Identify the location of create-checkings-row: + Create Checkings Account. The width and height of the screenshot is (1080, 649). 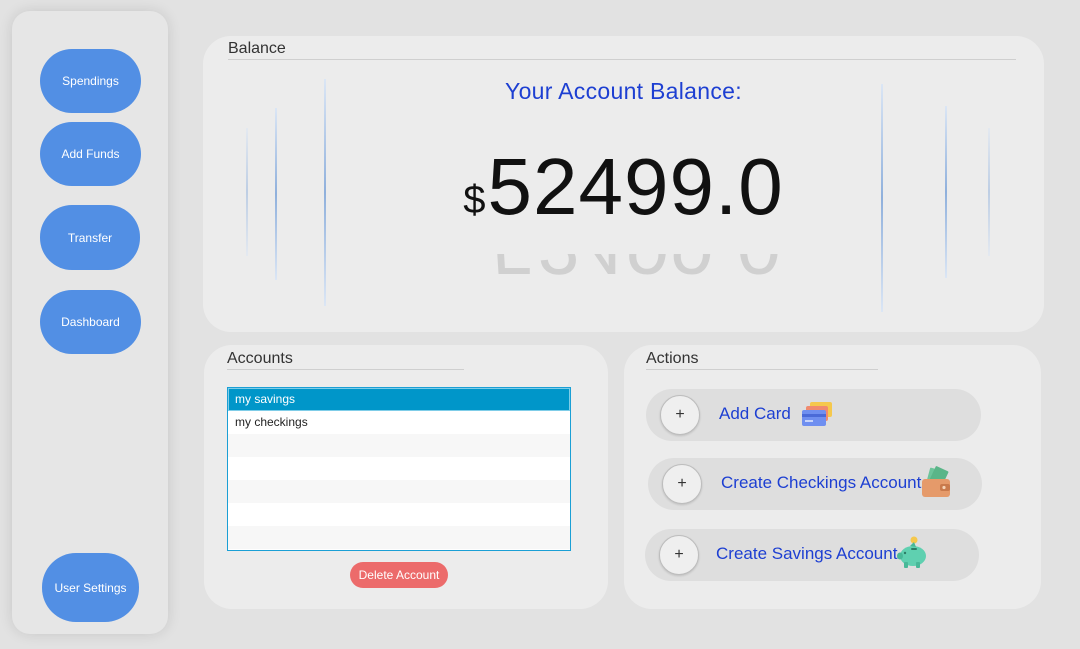
(815, 484).